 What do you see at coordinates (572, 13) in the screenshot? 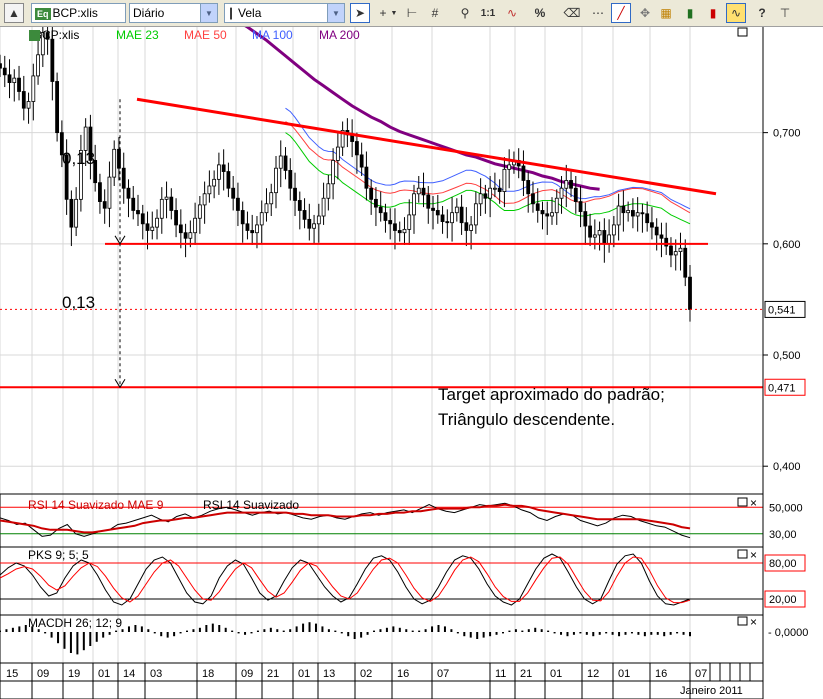
I see `eraser-icon: ⌫` at bounding box center [572, 13].